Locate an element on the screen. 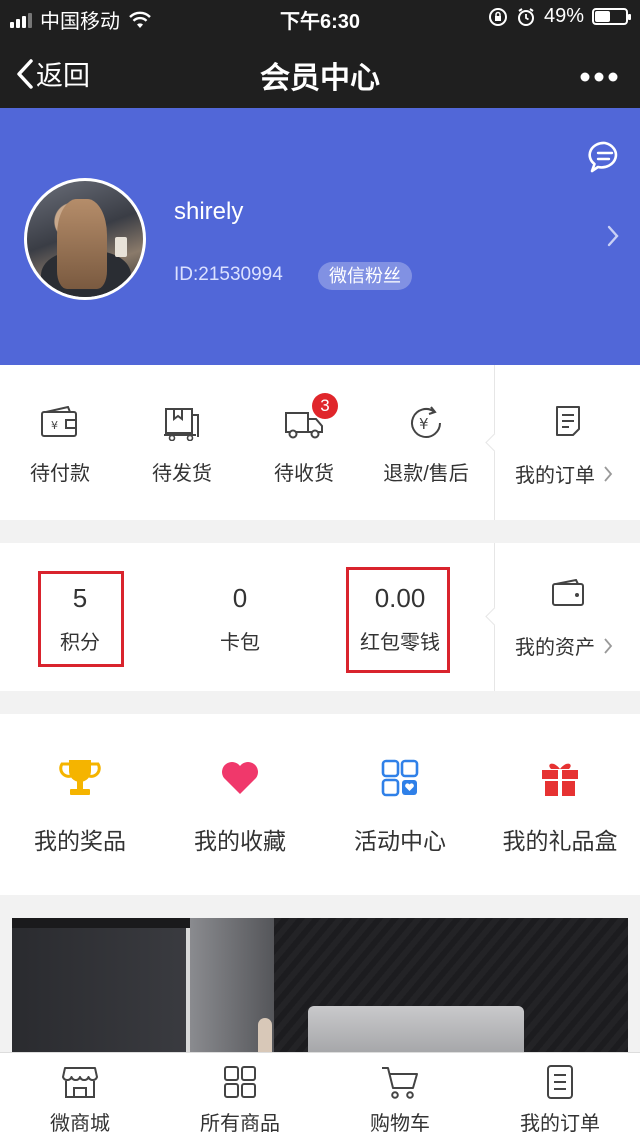 This screenshot has height=1138, width=640. shop-icon is located at coordinates (80, 1082).